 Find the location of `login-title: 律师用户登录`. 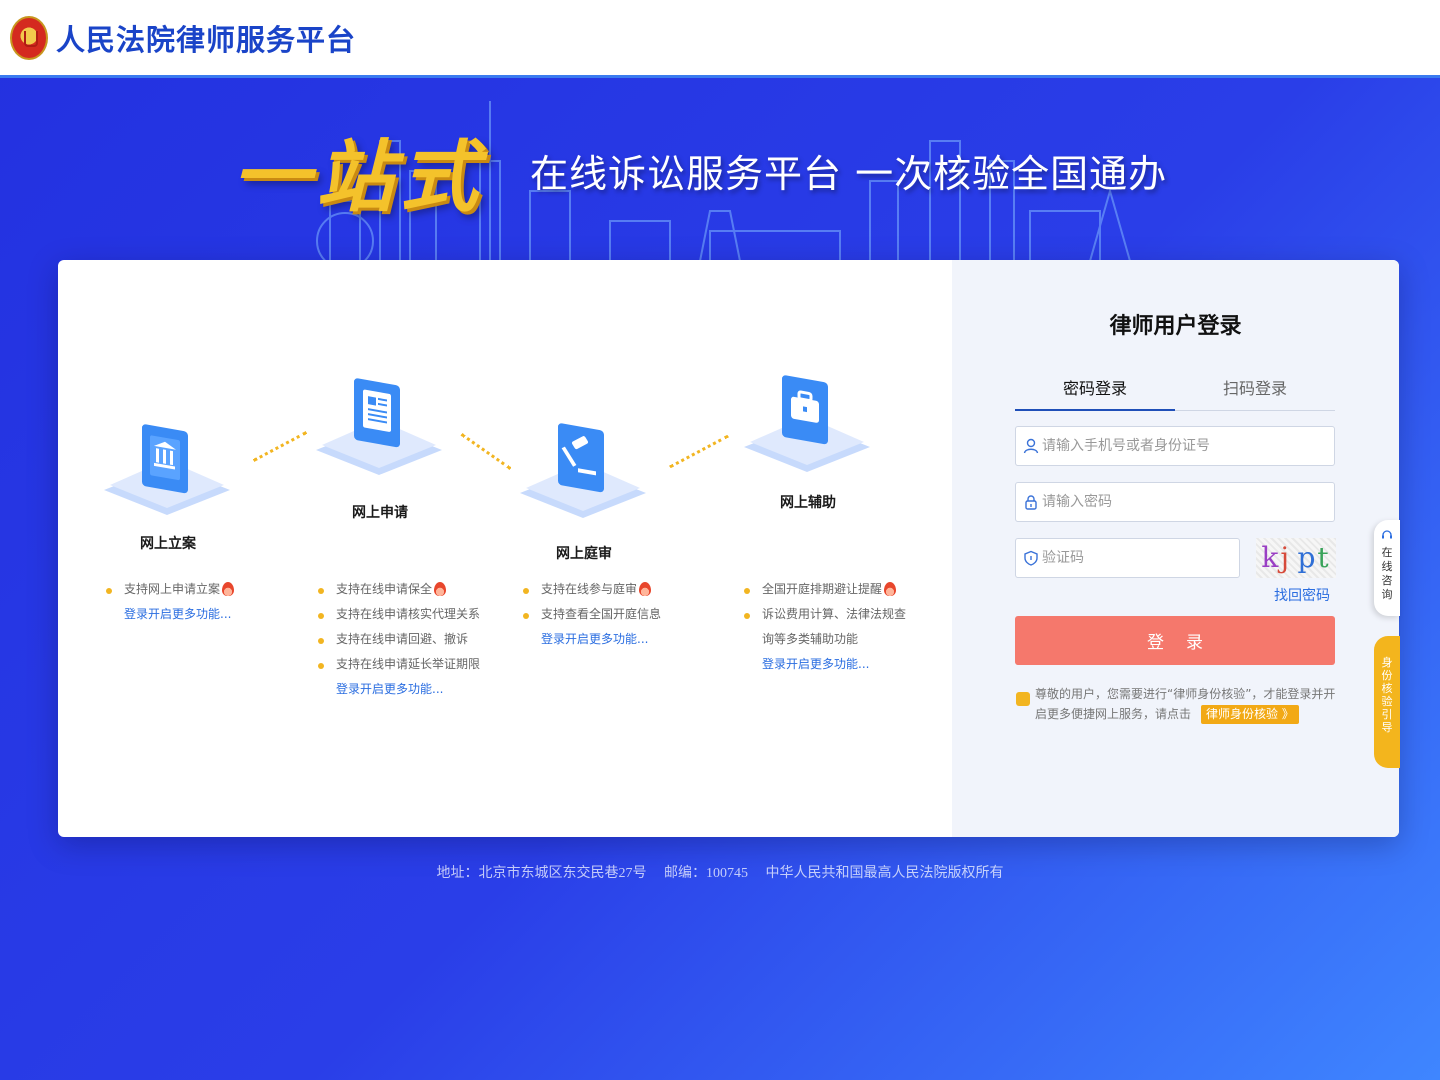

login-title: 律师用户登录 is located at coordinates (1175, 326).